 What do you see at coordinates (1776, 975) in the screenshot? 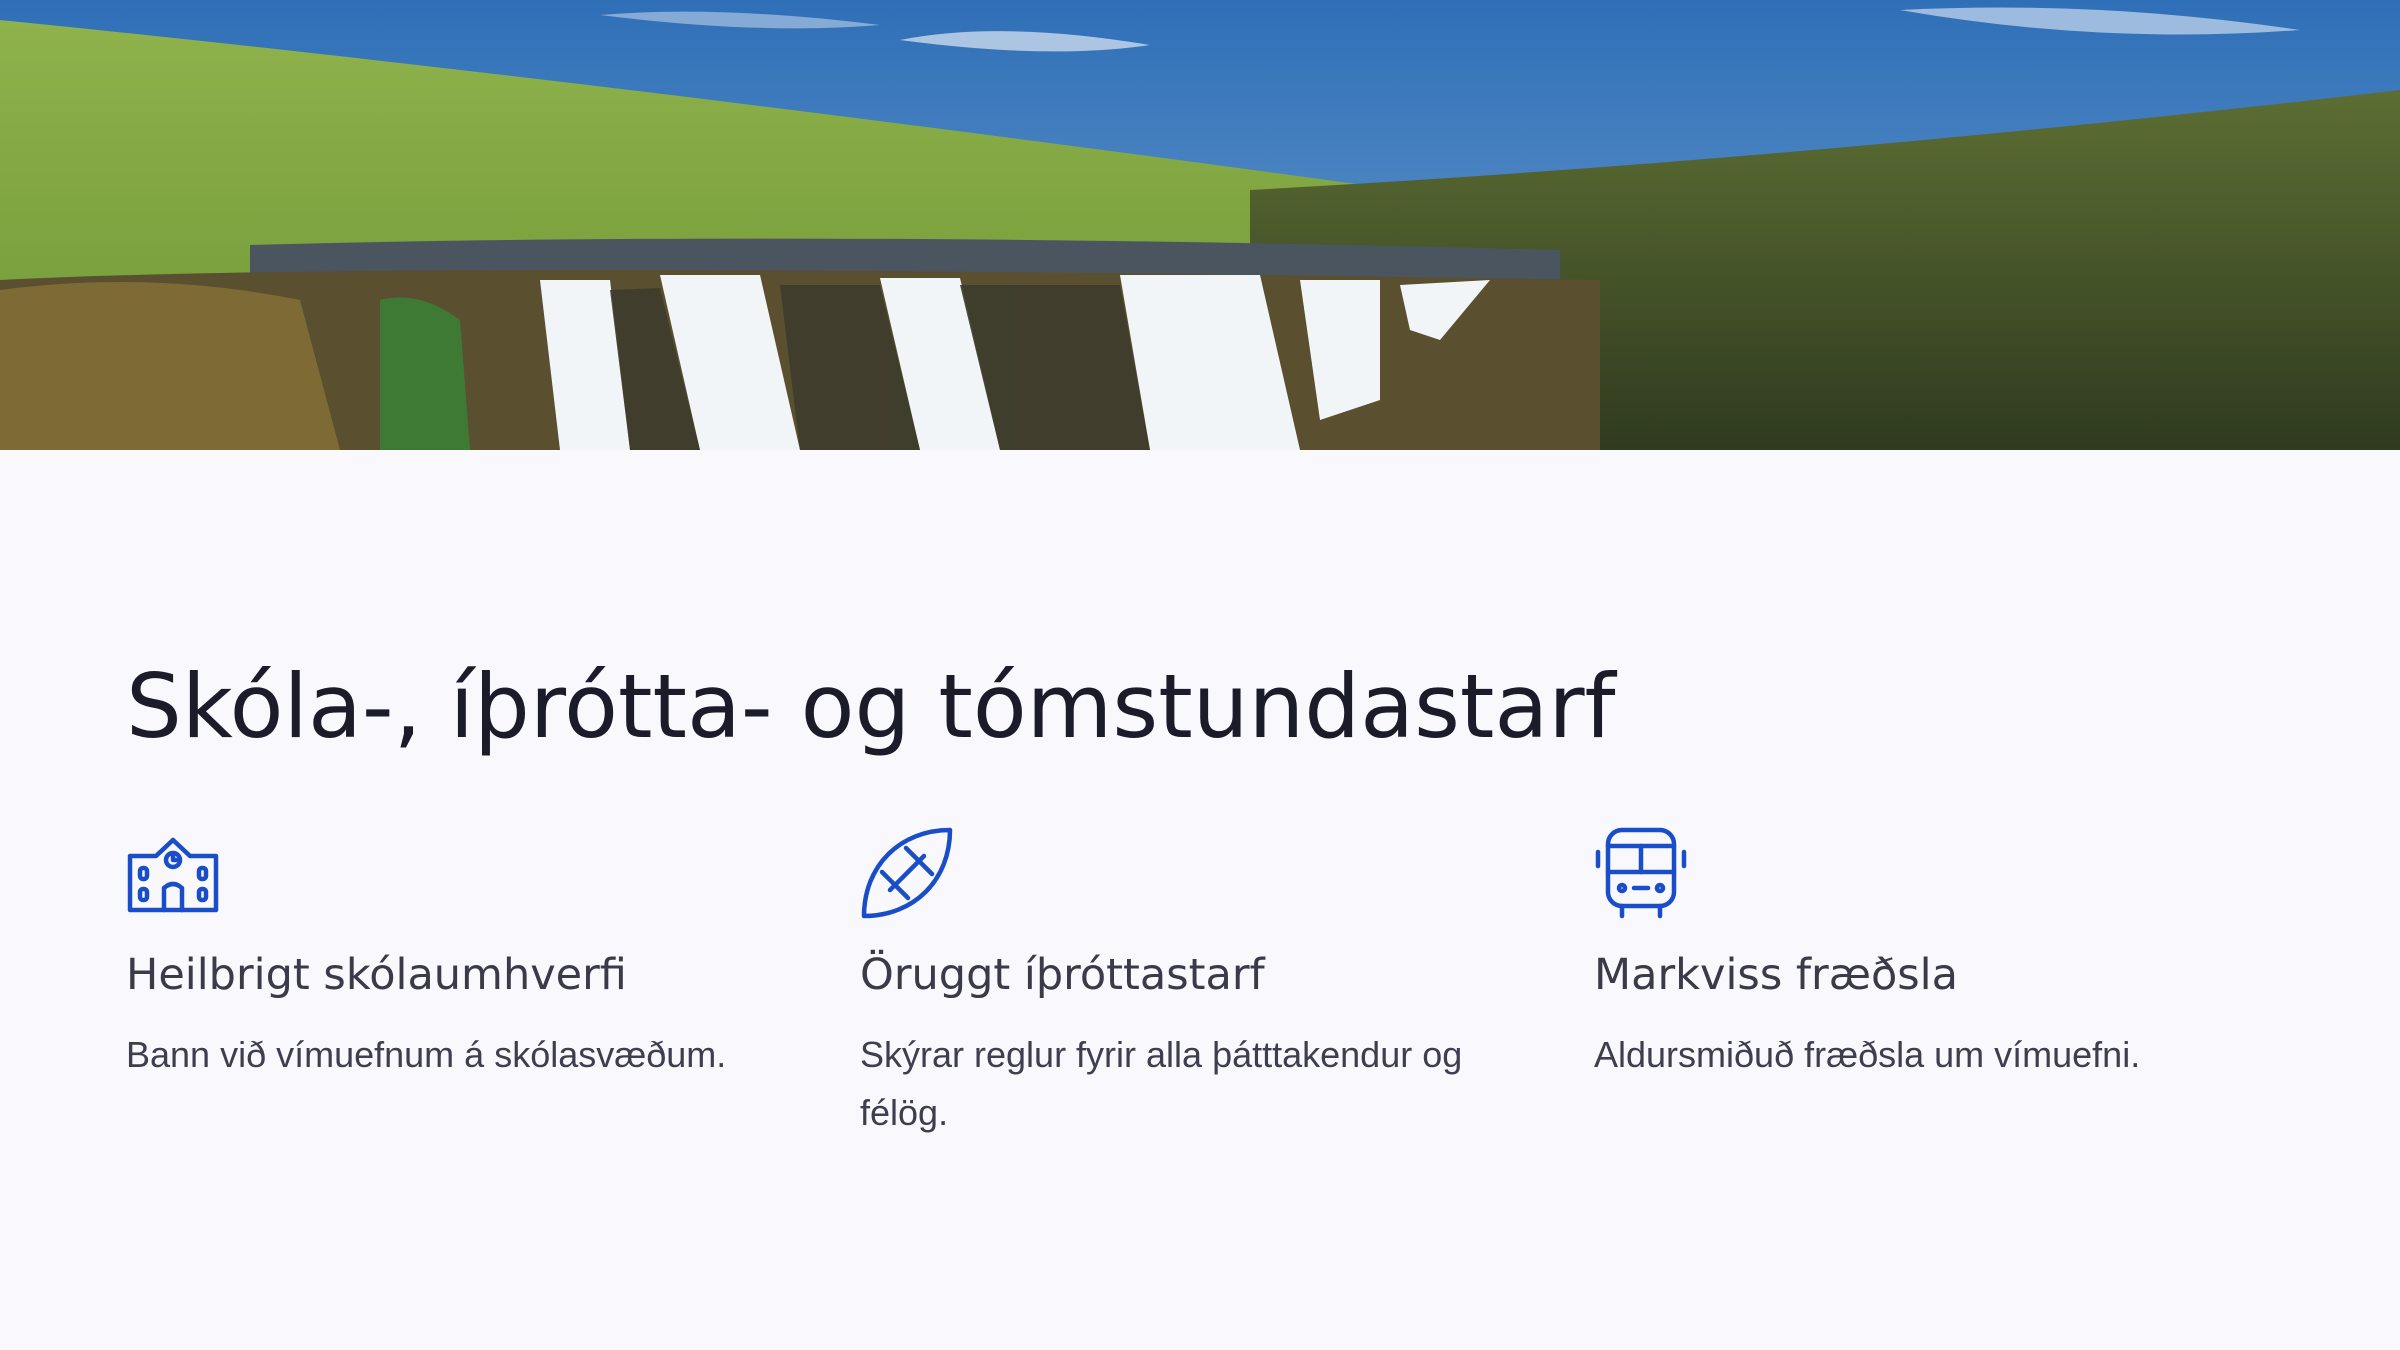
I see `feature-title: Markviss fræðsla` at bounding box center [1776, 975].